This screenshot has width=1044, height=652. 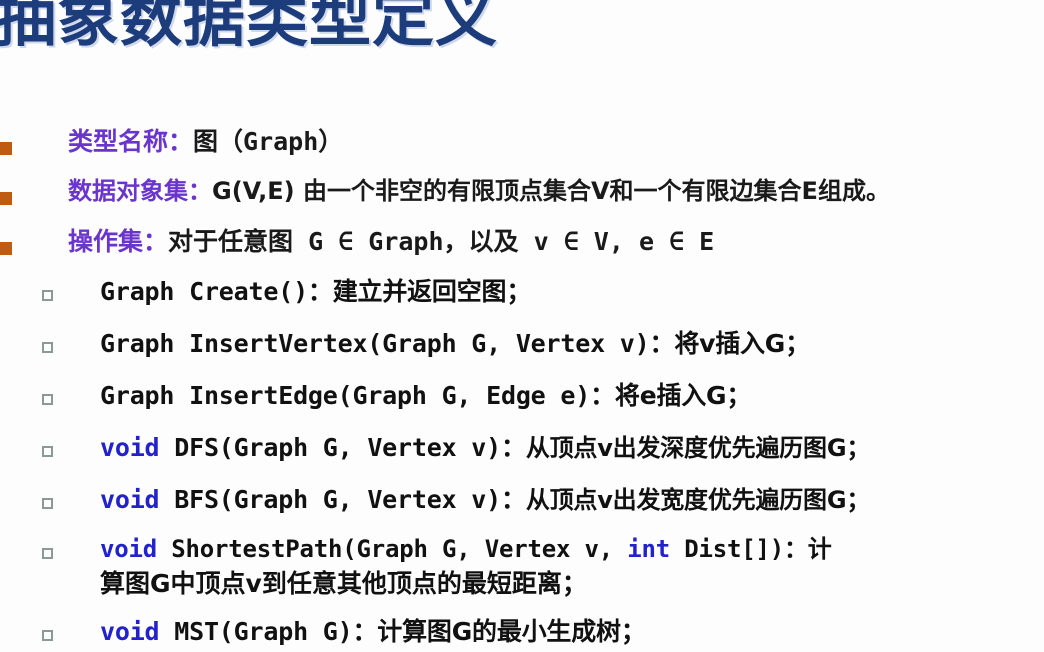 I want to click on operation-signature: Graph InsertEdge(Graph G, Edge e), so click(x=345, y=395).